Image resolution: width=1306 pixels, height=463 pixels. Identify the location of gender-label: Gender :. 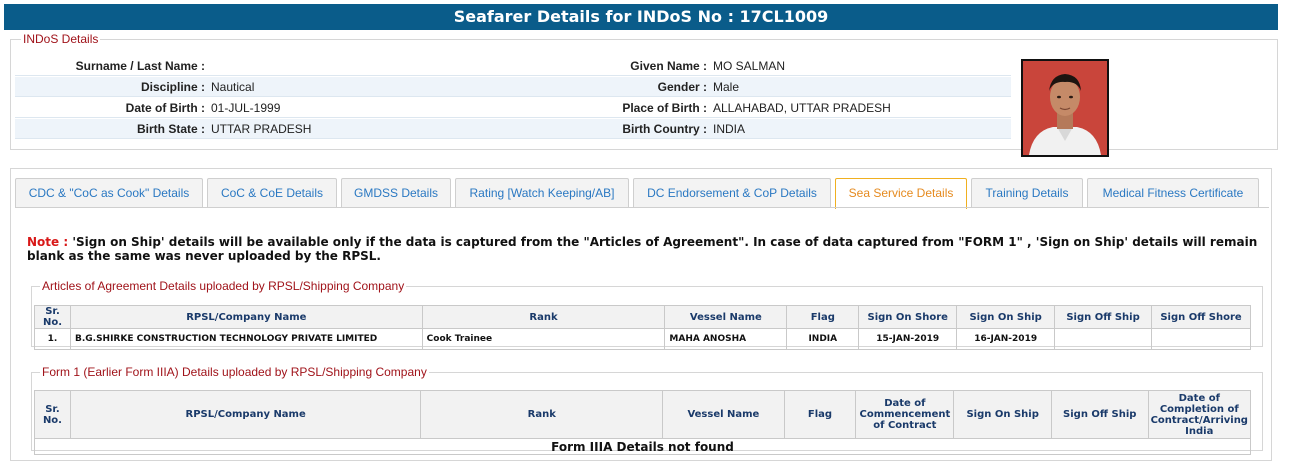
(682, 87).